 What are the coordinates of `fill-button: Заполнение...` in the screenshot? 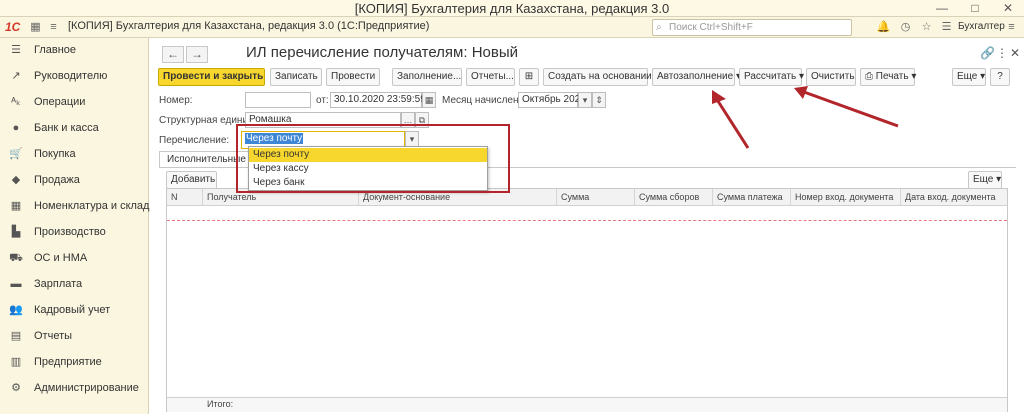 It's located at (427, 77).